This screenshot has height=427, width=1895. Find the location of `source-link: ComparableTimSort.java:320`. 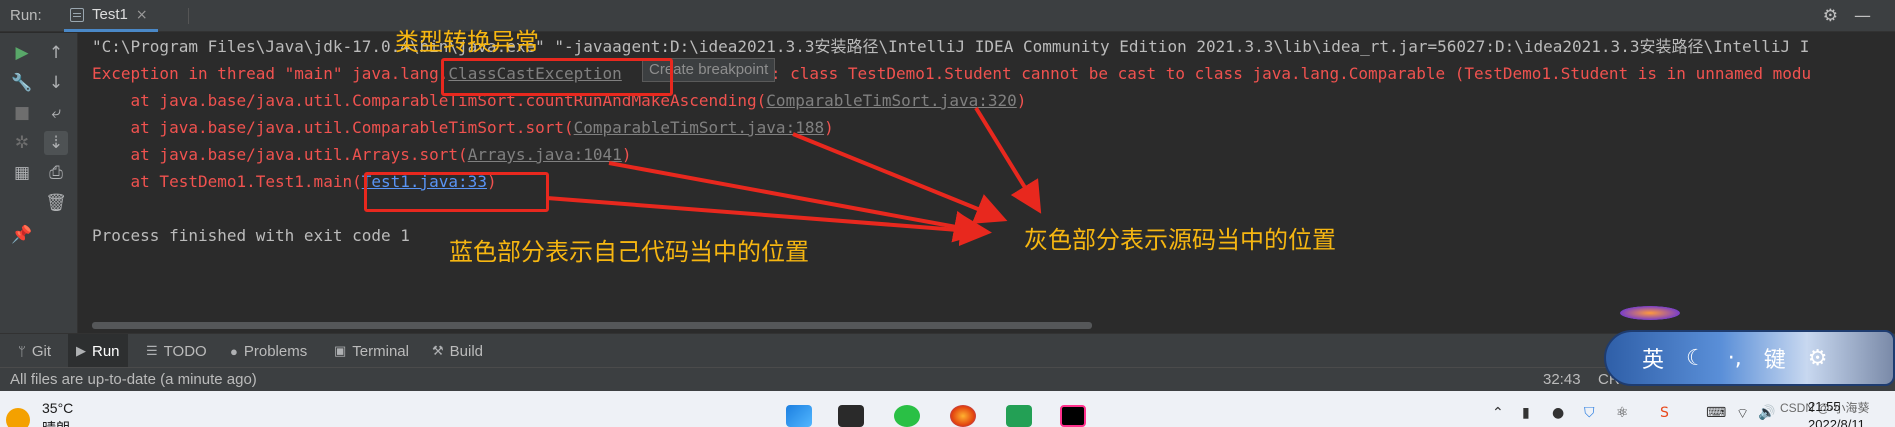

source-link: ComparableTimSort.java:320 is located at coordinates (891, 100).